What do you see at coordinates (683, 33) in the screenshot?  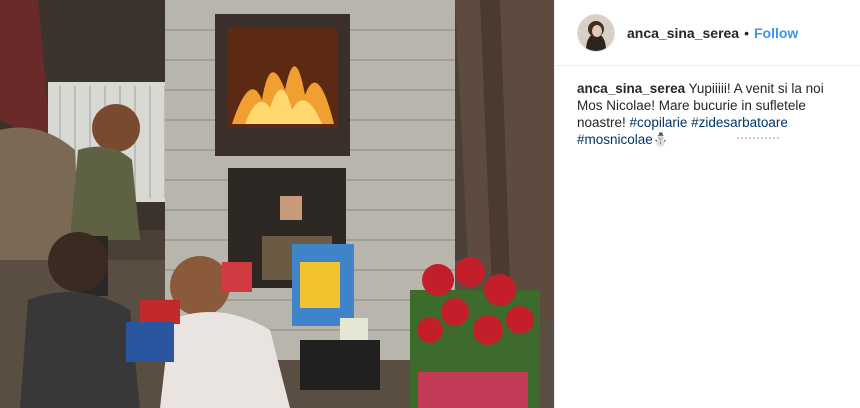 I see `header-username: anca_sina_serea` at bounding box center [683, 33].